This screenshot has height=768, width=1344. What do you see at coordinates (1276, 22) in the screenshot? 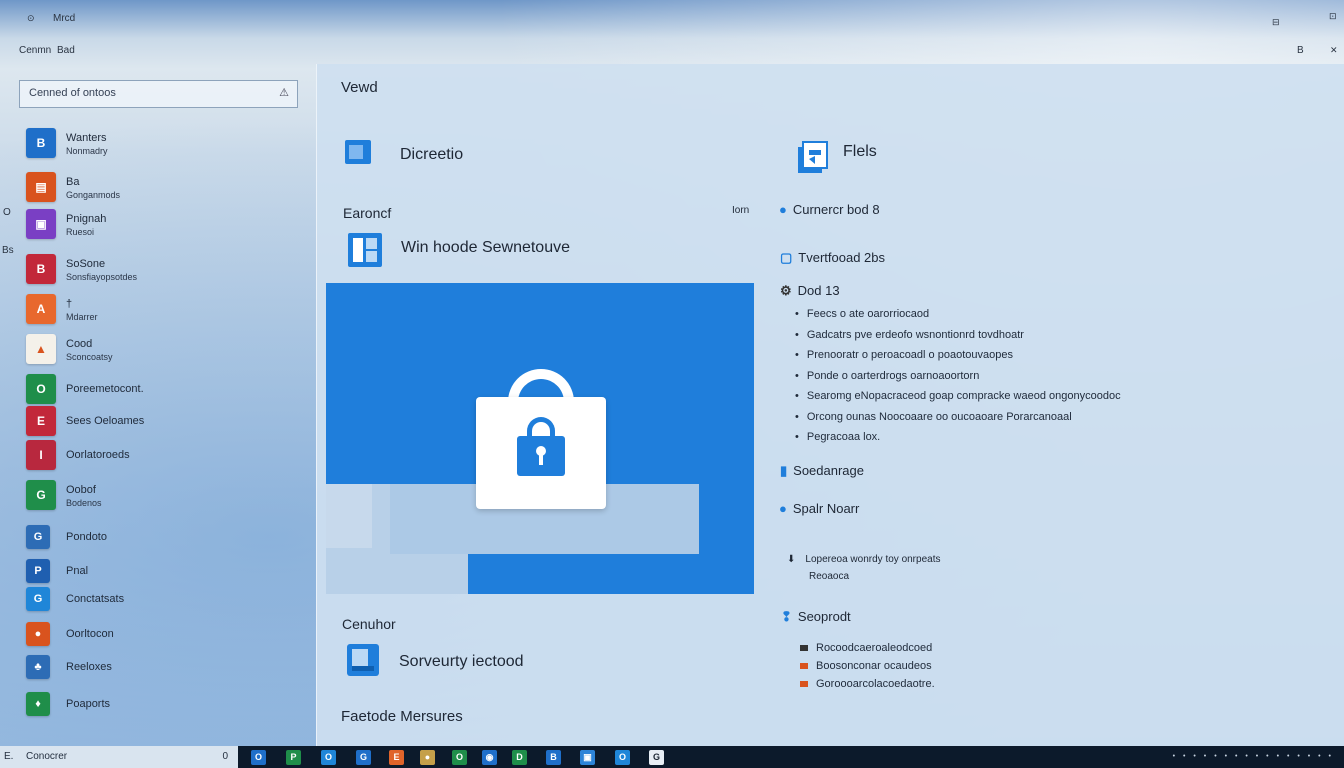
I see `minimize-icon: ⊟` at bounding box center [1276, 22].